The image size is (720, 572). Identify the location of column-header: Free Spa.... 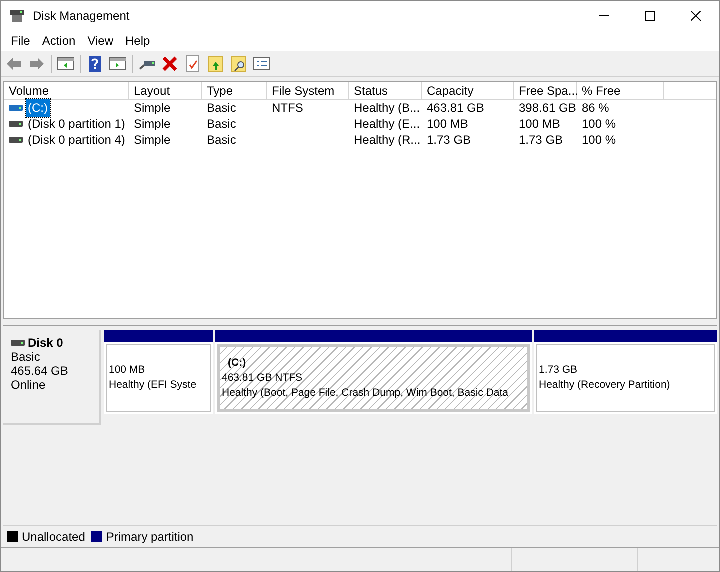
(545, 90).